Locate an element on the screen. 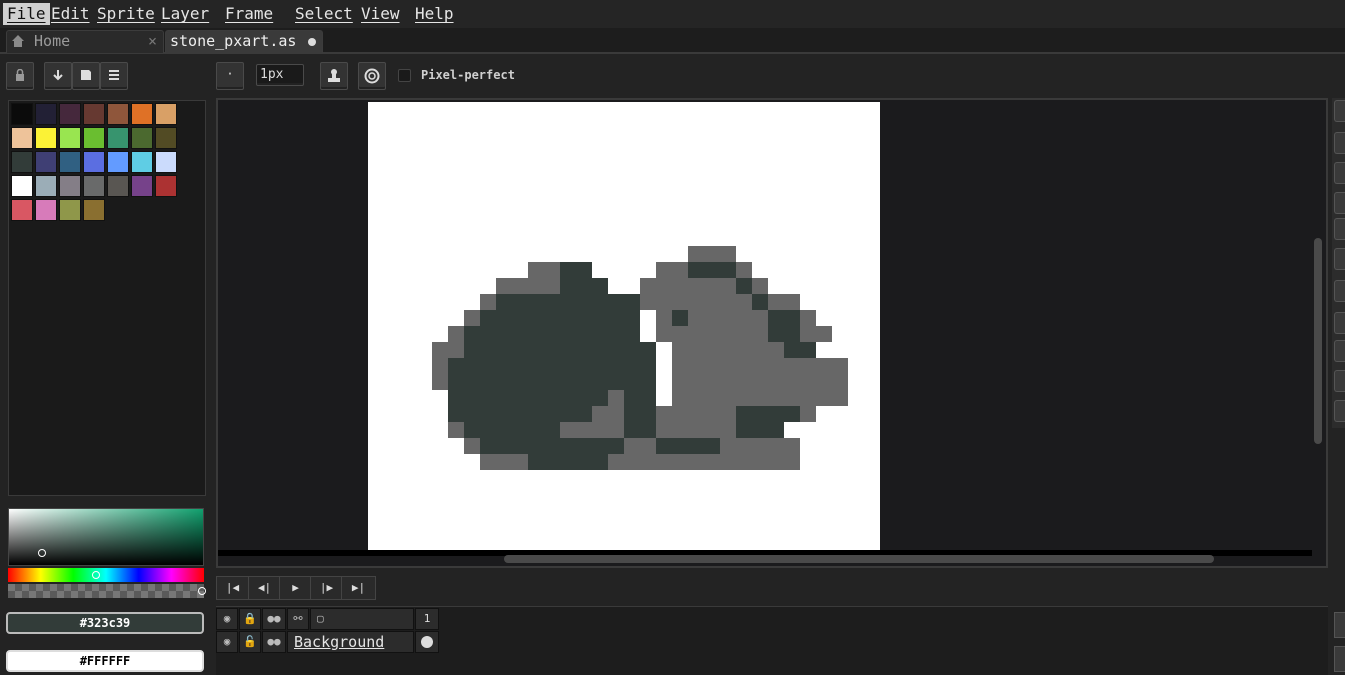 This screenshot has width=1345, height=675. sv-picker-handle is located at coordinates (42, 553).